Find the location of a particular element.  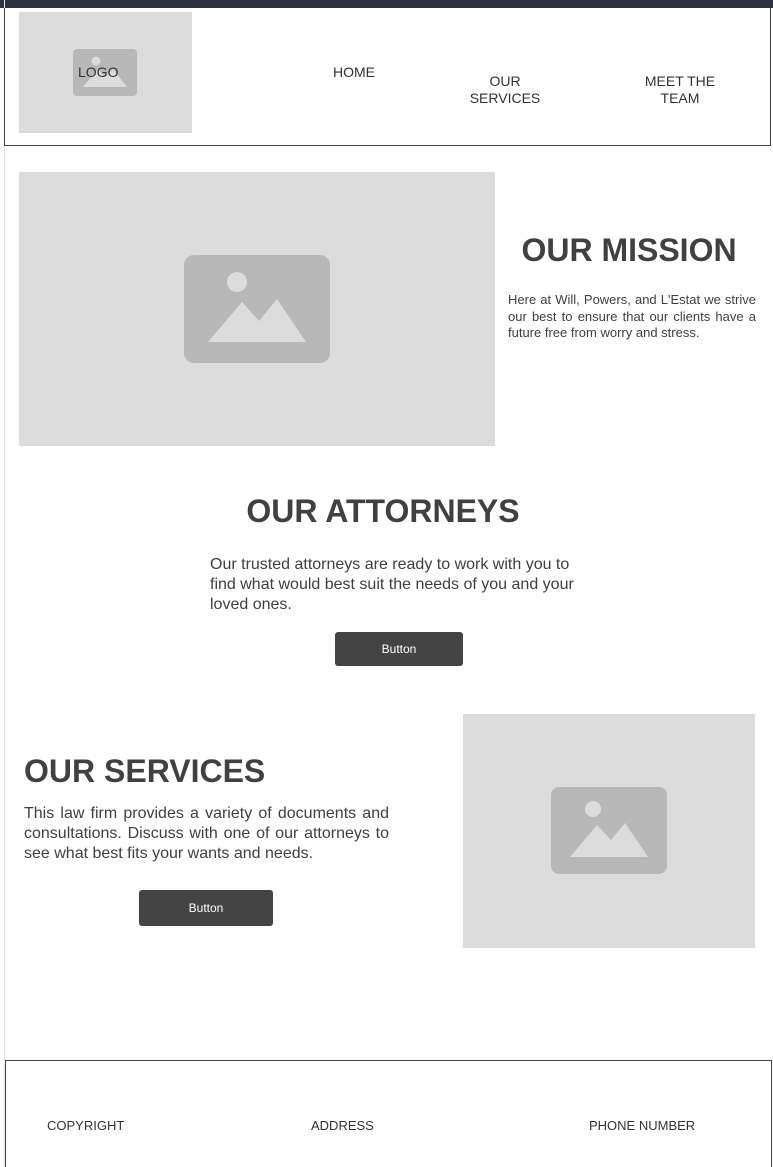

site-footer is located at coordinates (388, 1113).